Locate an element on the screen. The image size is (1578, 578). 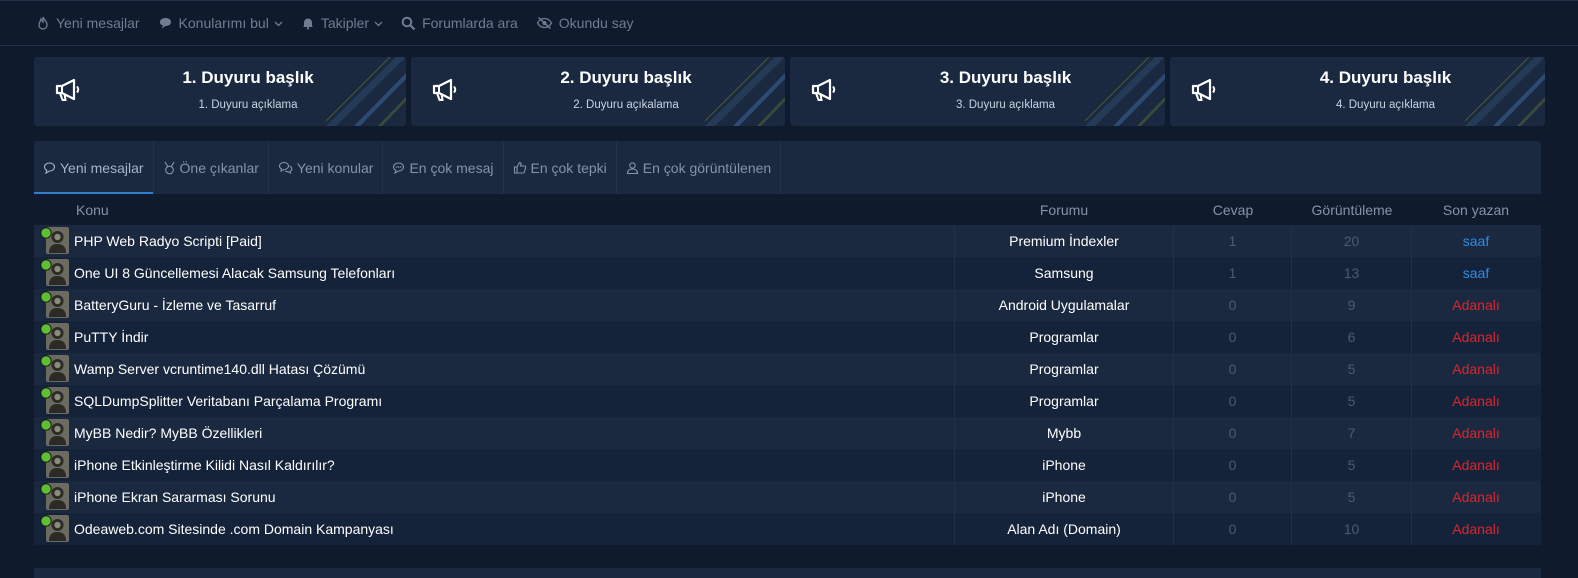
forum-link: Android Uygulamalar is located at coordinates (1064, 305).